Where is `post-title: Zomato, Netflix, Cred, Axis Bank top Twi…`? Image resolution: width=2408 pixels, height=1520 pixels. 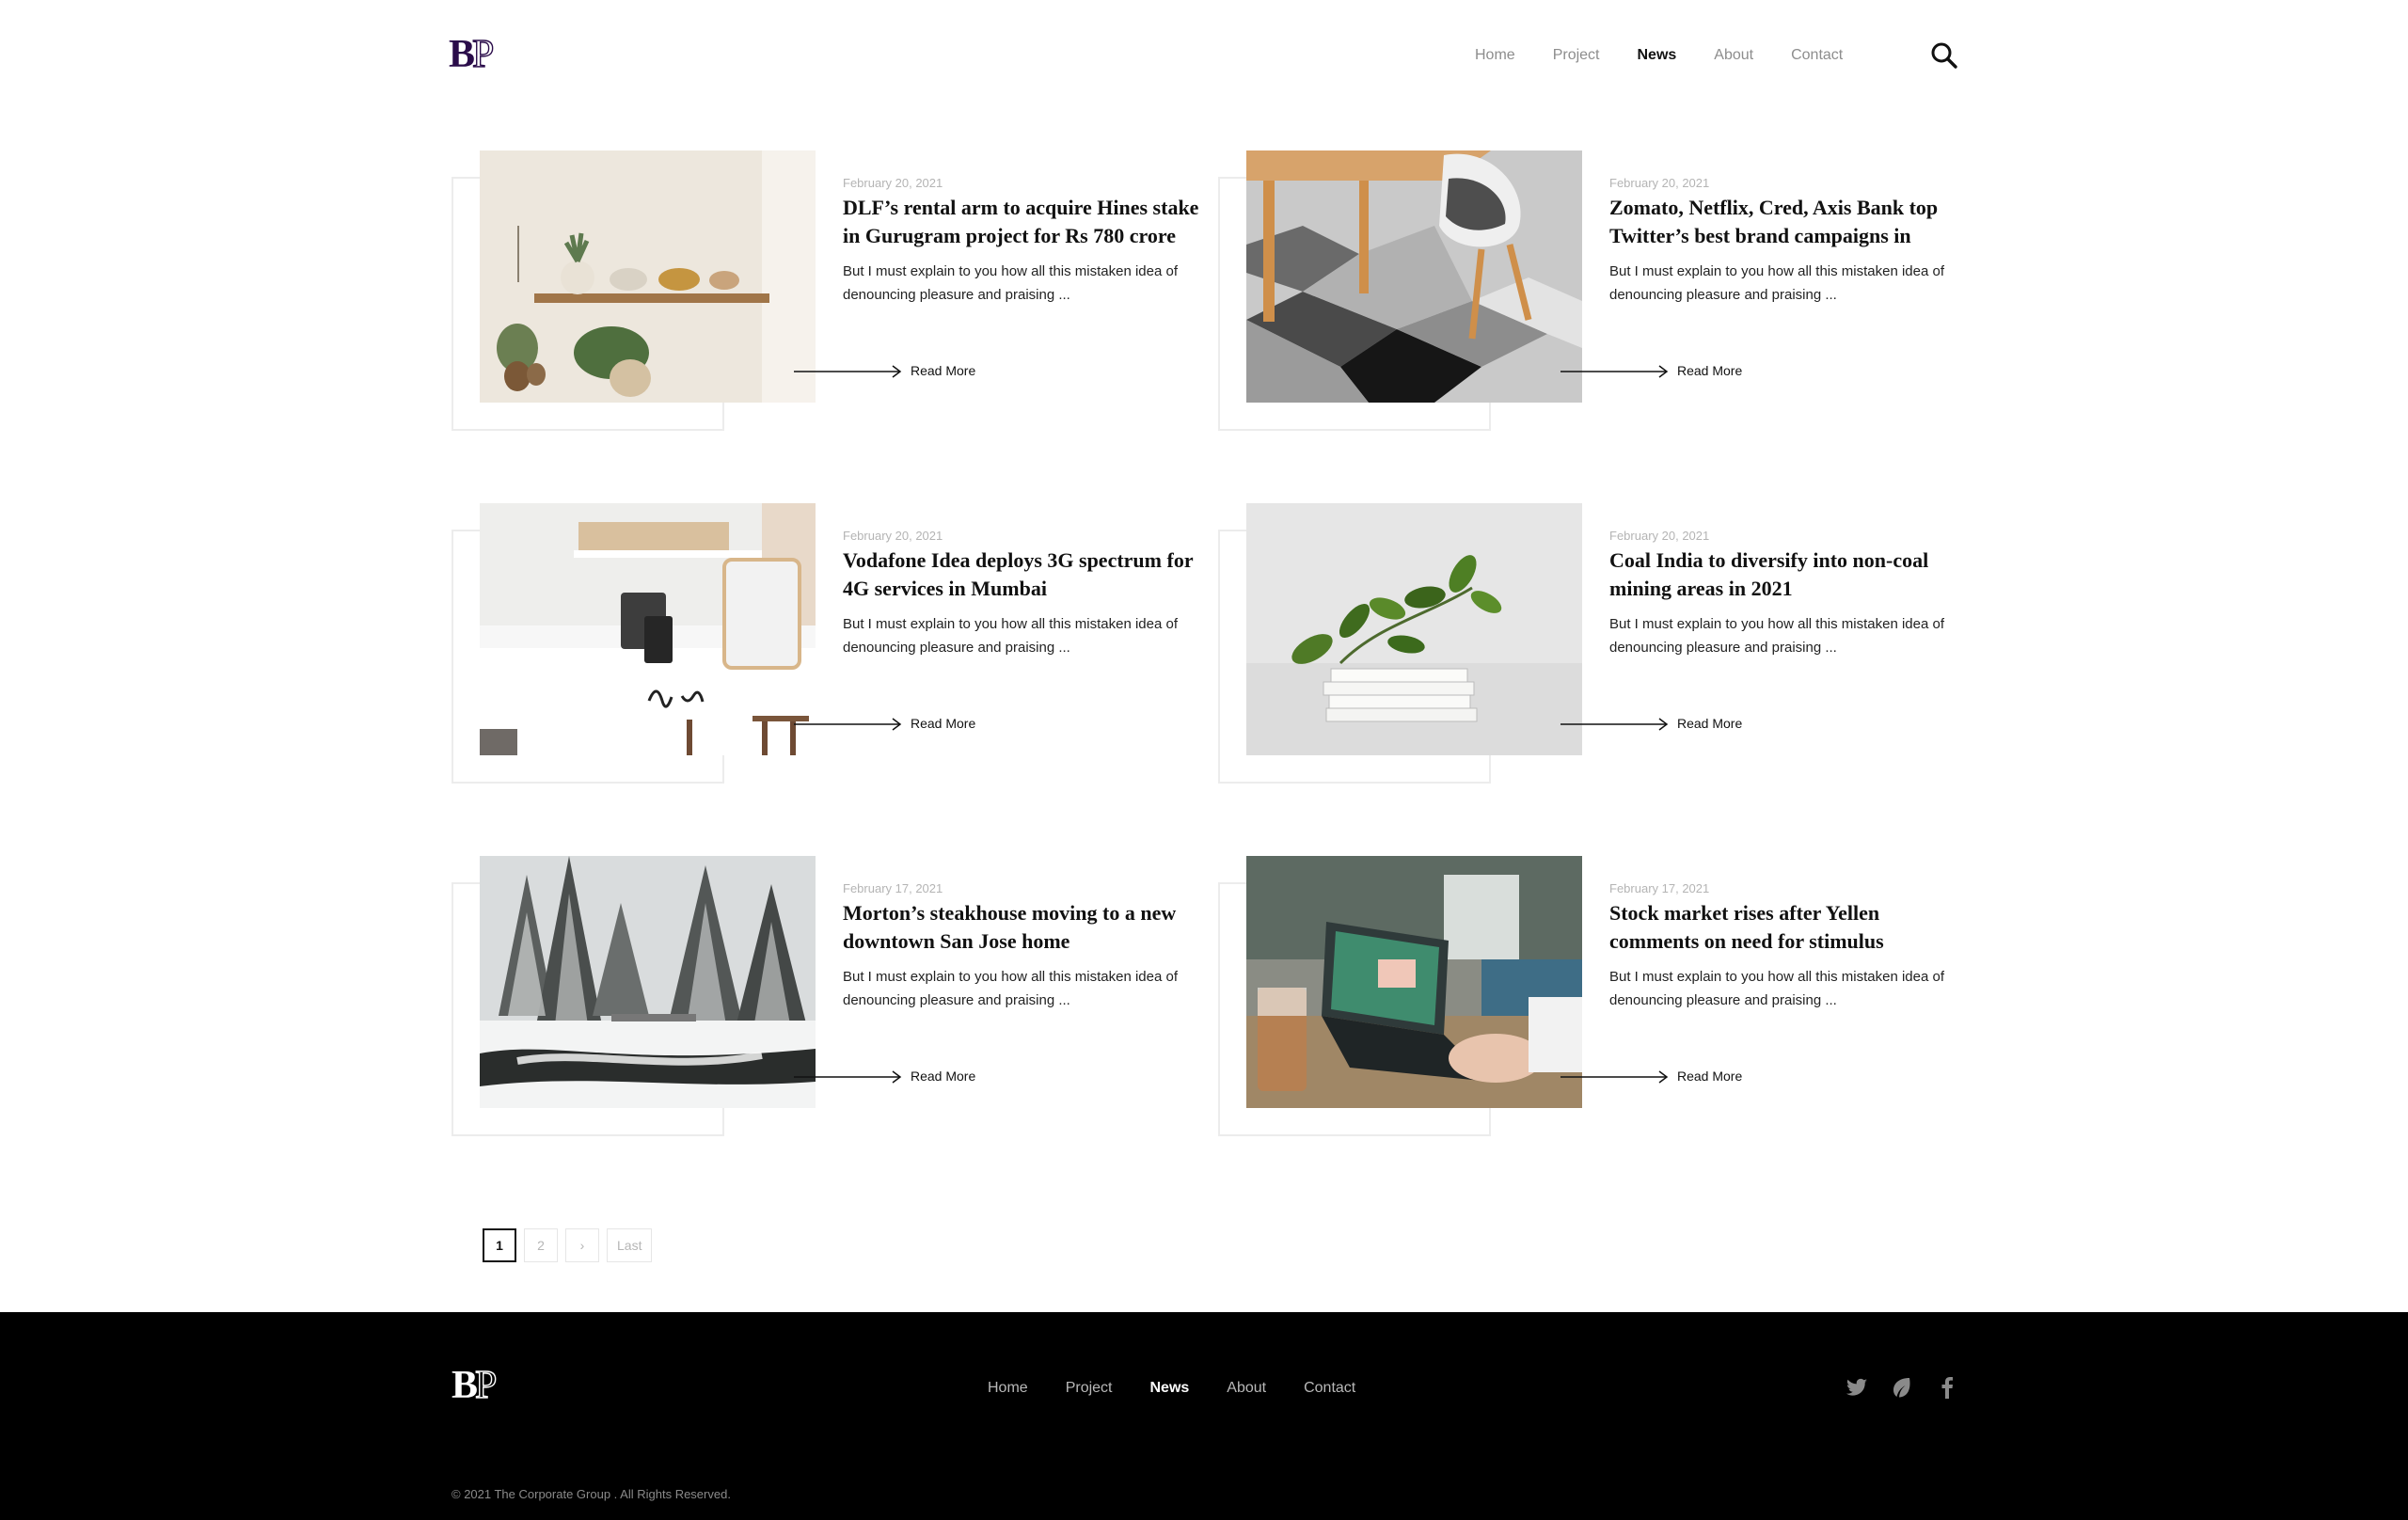
post-title: Zomato, Netflix, Cred, Axis Bank top Twi… is located at coordinates (1788, 222).